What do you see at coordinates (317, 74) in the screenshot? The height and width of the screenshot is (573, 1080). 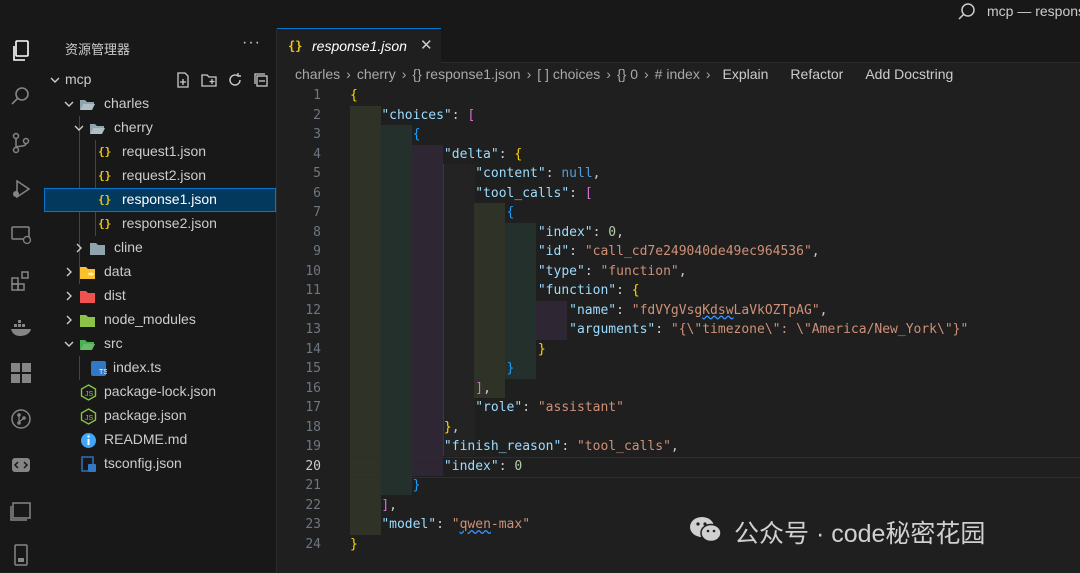 I see `breadcrumb-item: charles` at bounding box center [317, 74].